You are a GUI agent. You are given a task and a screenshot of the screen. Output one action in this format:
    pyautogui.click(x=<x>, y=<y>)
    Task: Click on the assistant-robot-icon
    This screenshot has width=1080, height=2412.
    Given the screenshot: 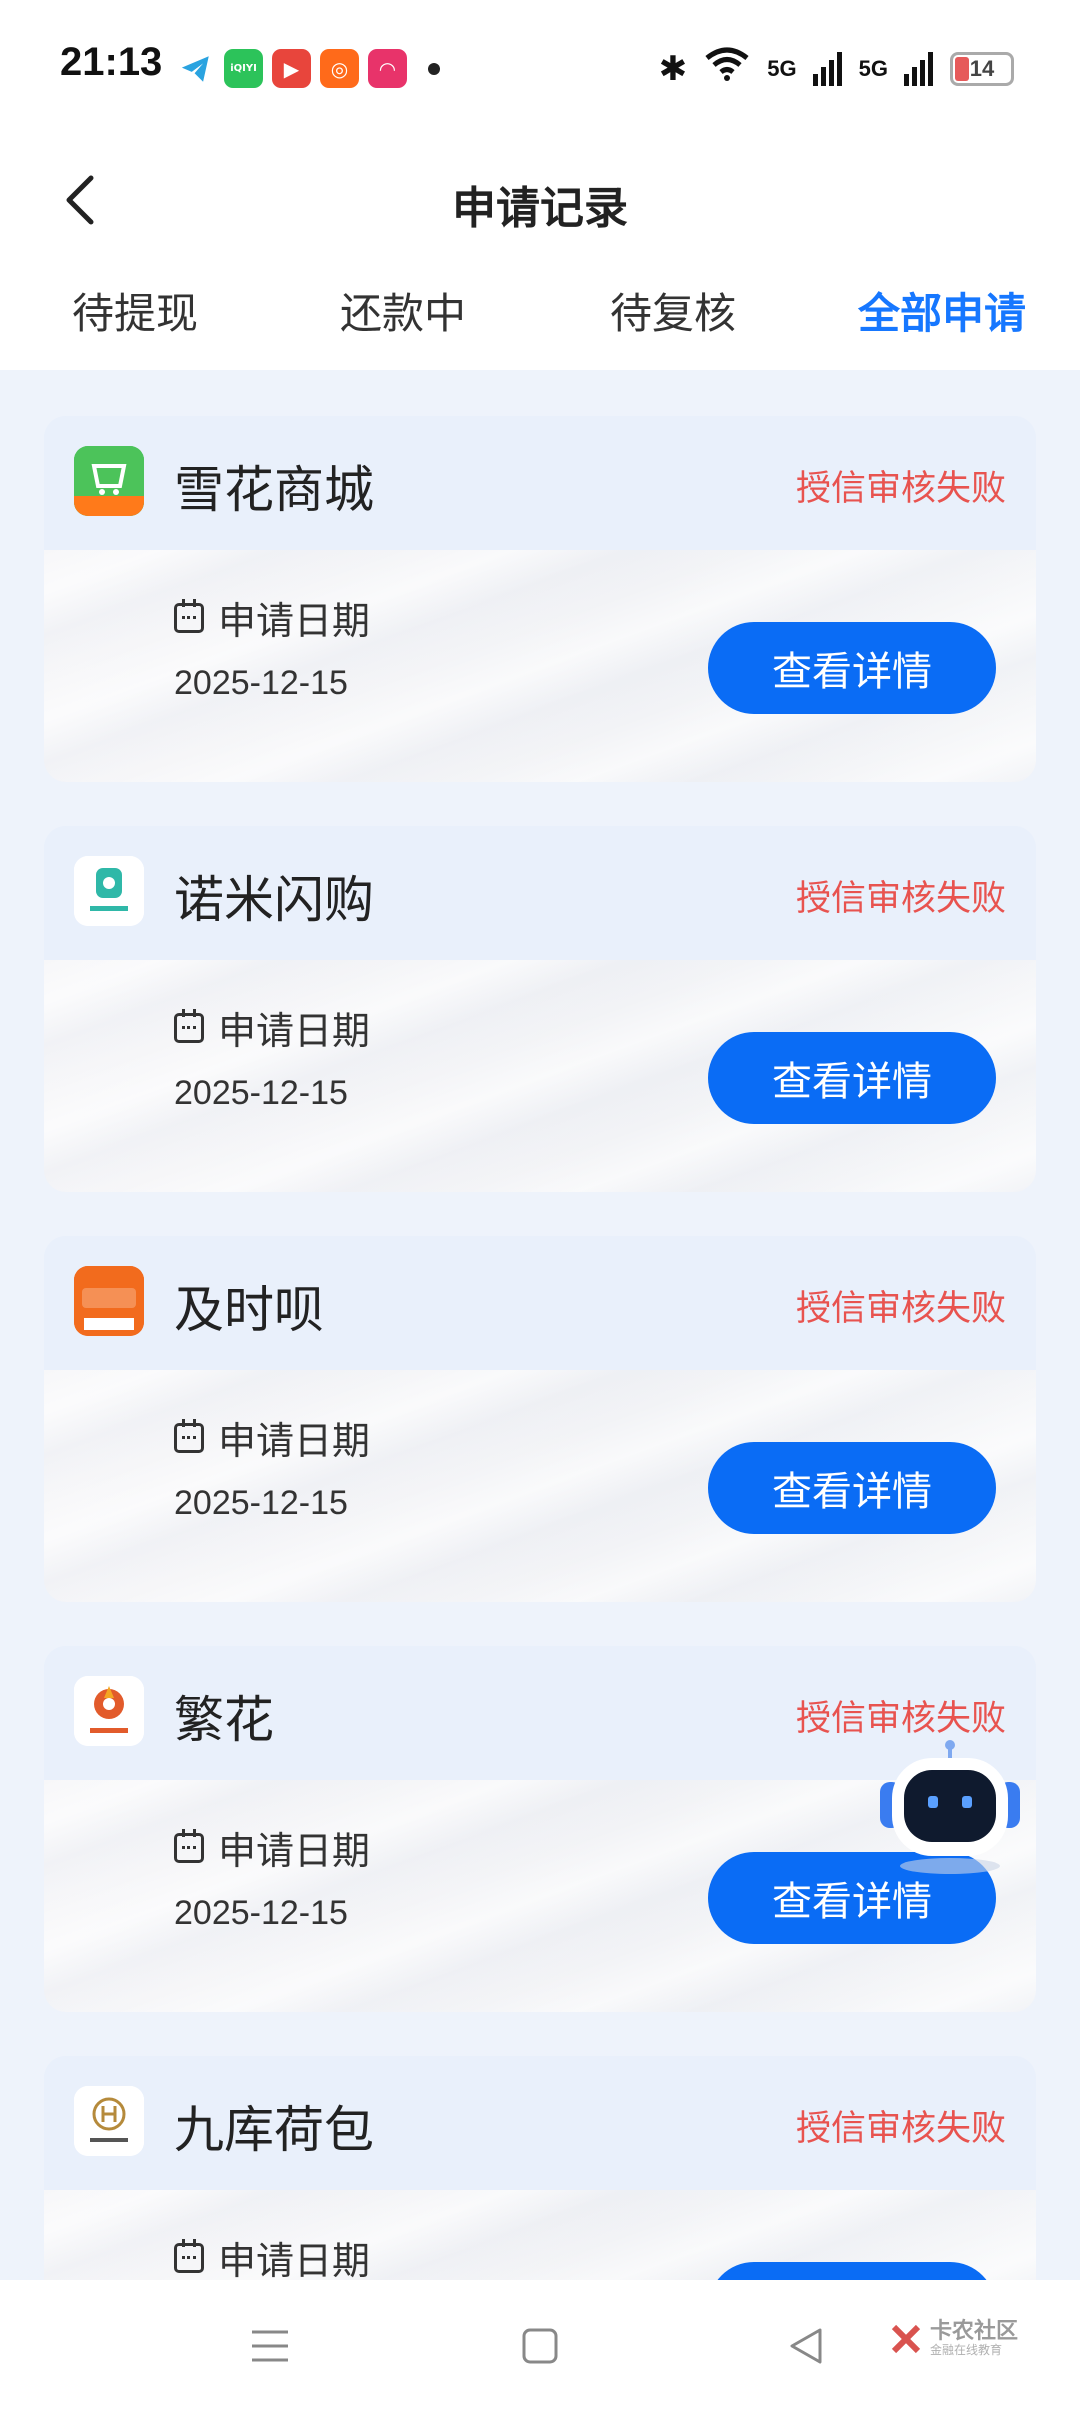 What is the action you would take?
    pyautogui.click(x=950, y=1808)
    